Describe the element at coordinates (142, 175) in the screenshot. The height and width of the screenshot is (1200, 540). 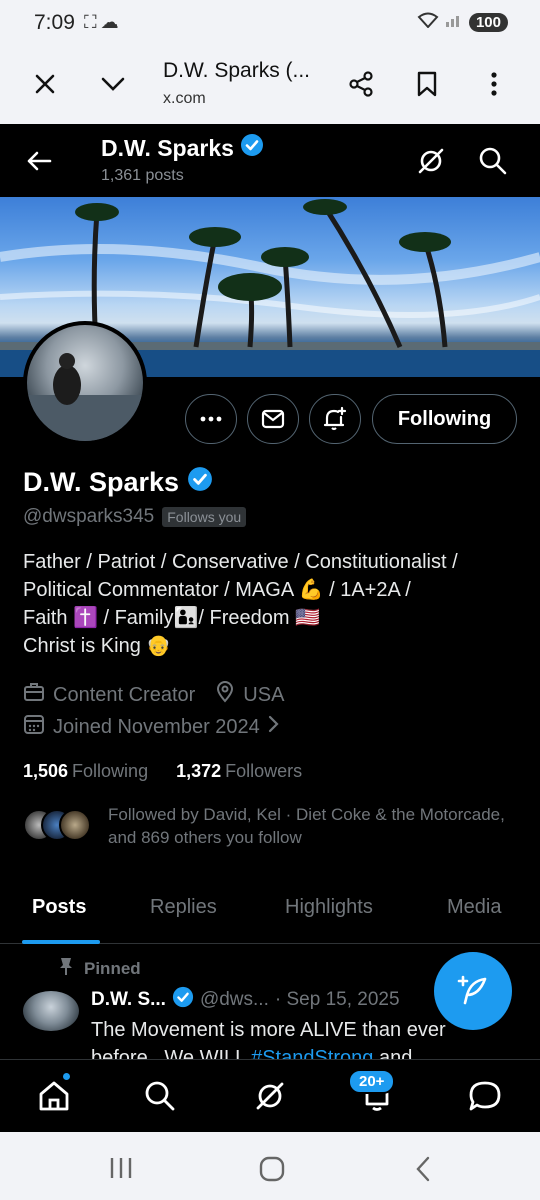
I see `header-posts-count: 1,361 posts` at that location.